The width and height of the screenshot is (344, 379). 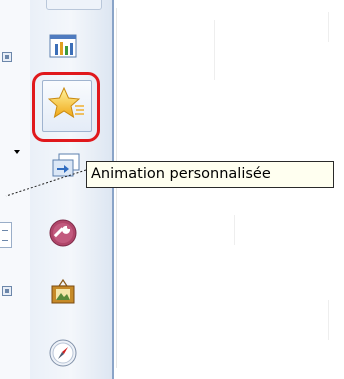 What do you see at coordinates (74, 5) in the screenshot?
I see `toolbar-button-partial` at bounding box center [74, 5].